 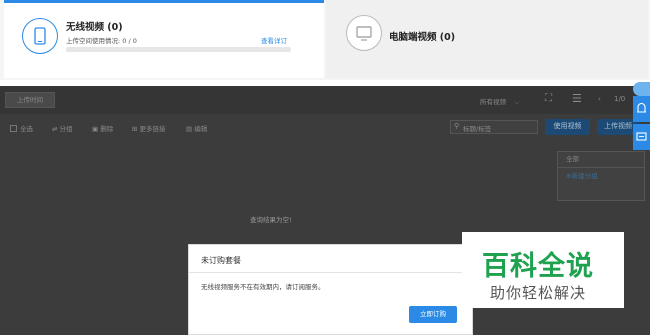 I want to click on group-panel: 全部 ⊕新建分组, so click(x=601, y=176).